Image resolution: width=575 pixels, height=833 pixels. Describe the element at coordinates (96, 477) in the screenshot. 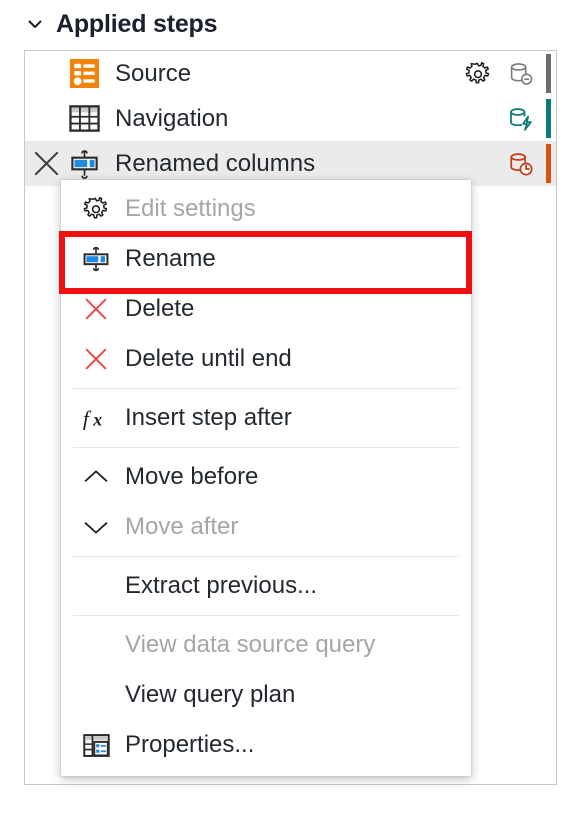

I see `chevron-up-icon` at that location.